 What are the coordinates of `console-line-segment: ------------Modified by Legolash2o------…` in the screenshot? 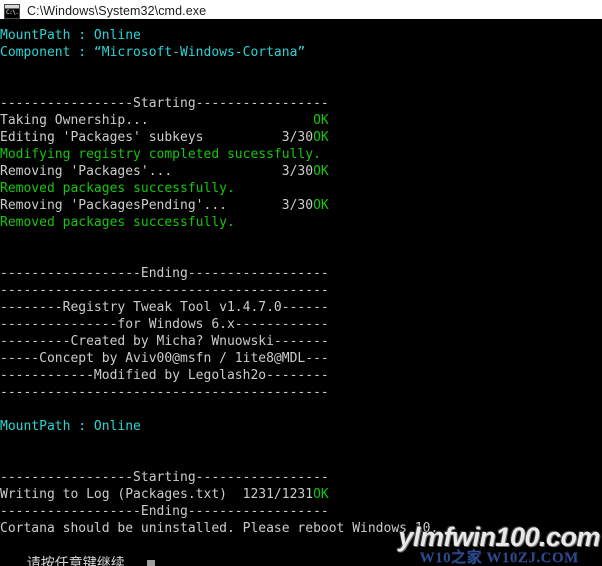 It's located at (164, 375).